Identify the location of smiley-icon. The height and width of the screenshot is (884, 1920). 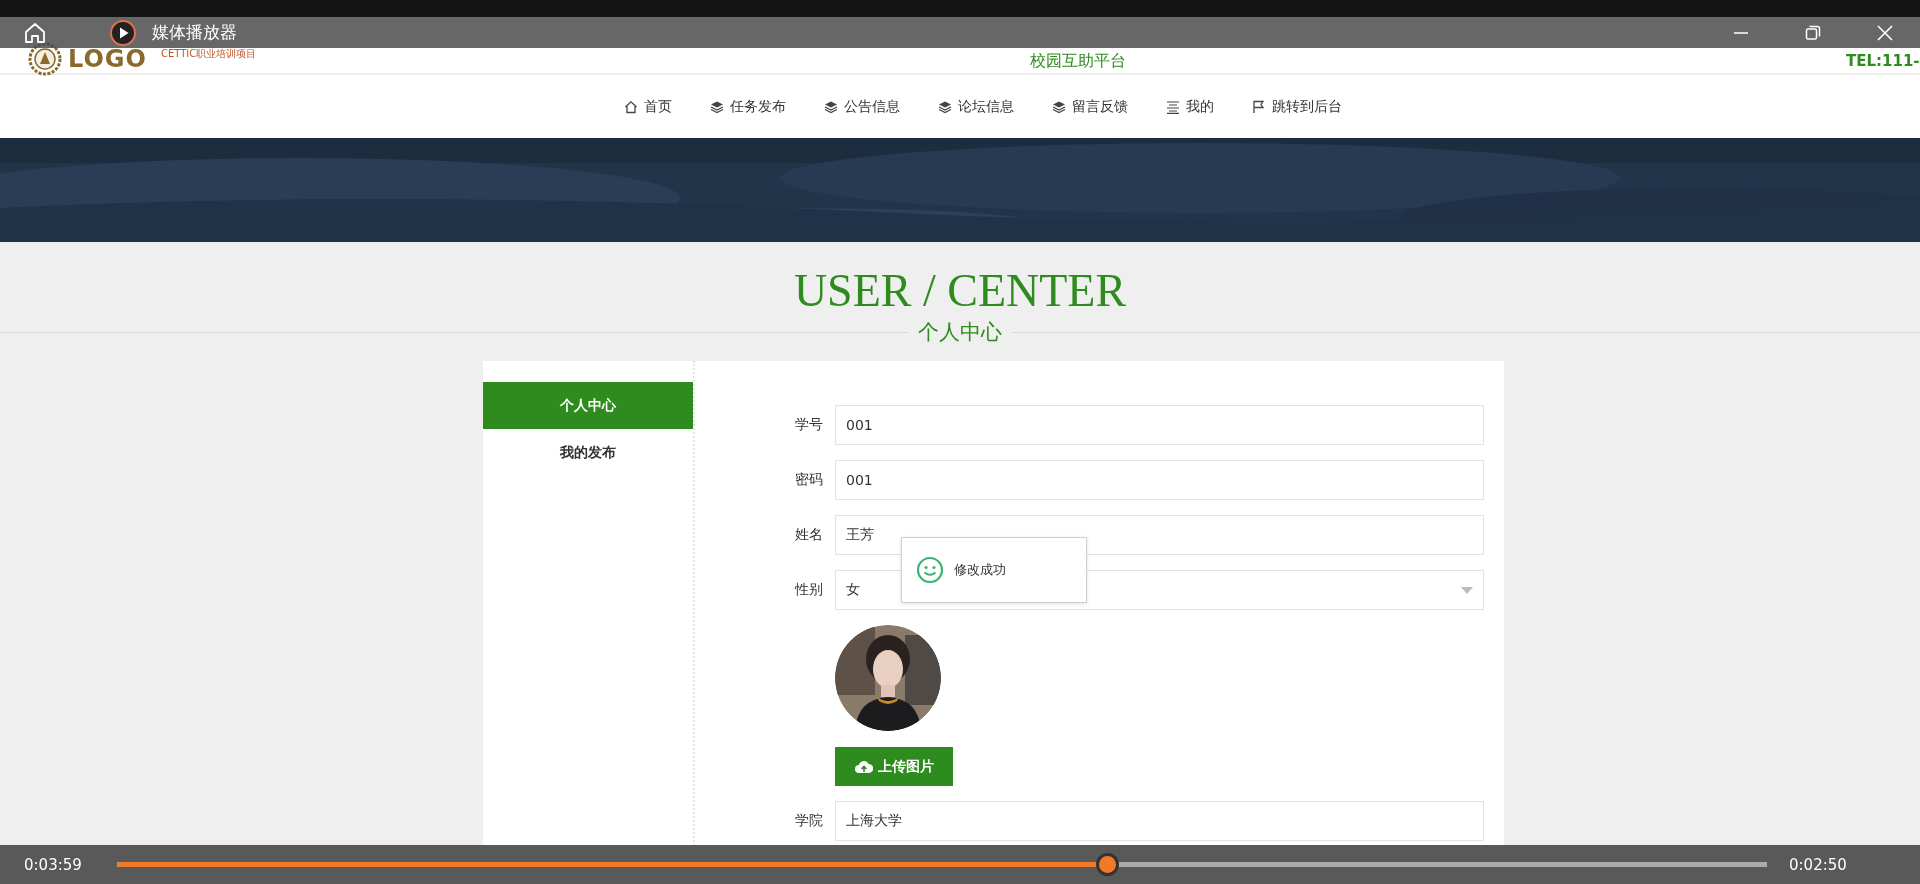
(930, 570).